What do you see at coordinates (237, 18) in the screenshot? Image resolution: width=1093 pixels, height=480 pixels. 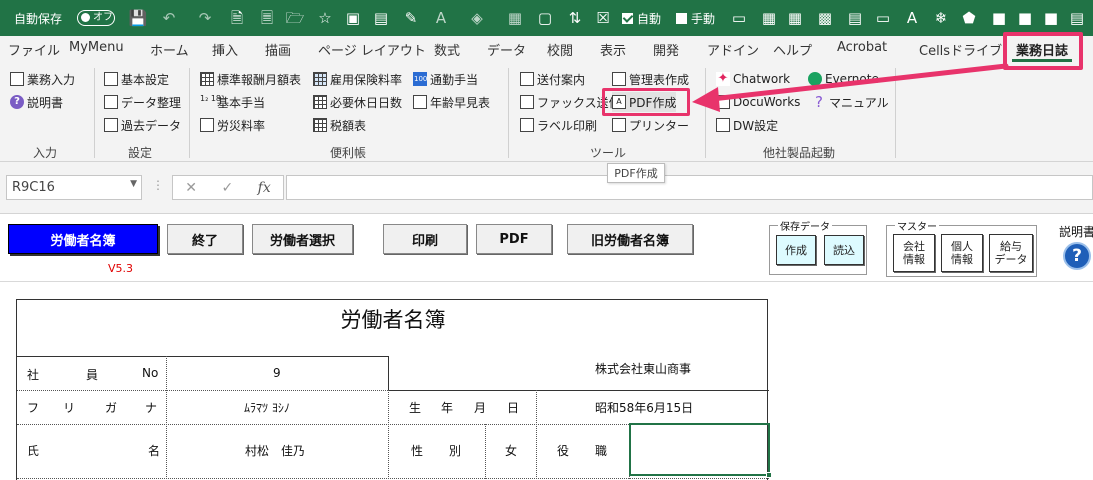 I see `new-file-icon: 🗎` at bounding box center [237, 18].